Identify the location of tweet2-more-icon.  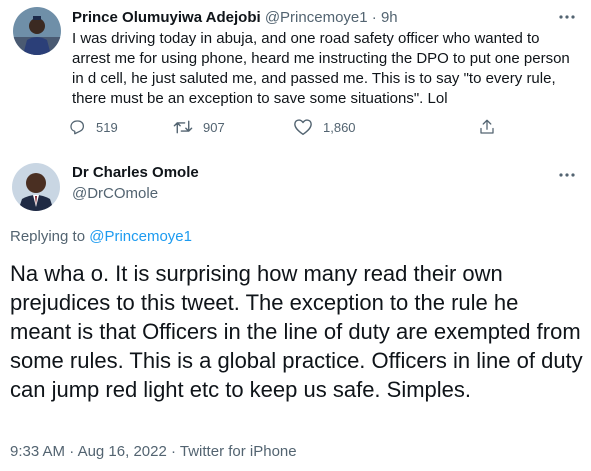
(567, 175).